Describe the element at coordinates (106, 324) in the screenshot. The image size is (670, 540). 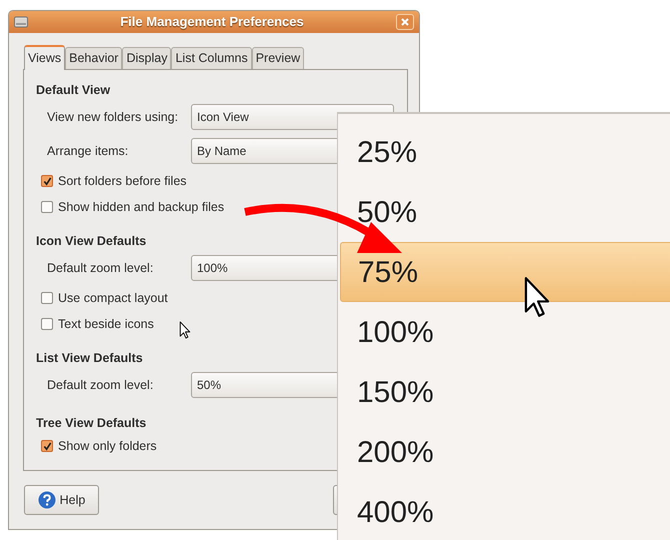
I see `checkbox-label: Text beside icons` at that location.